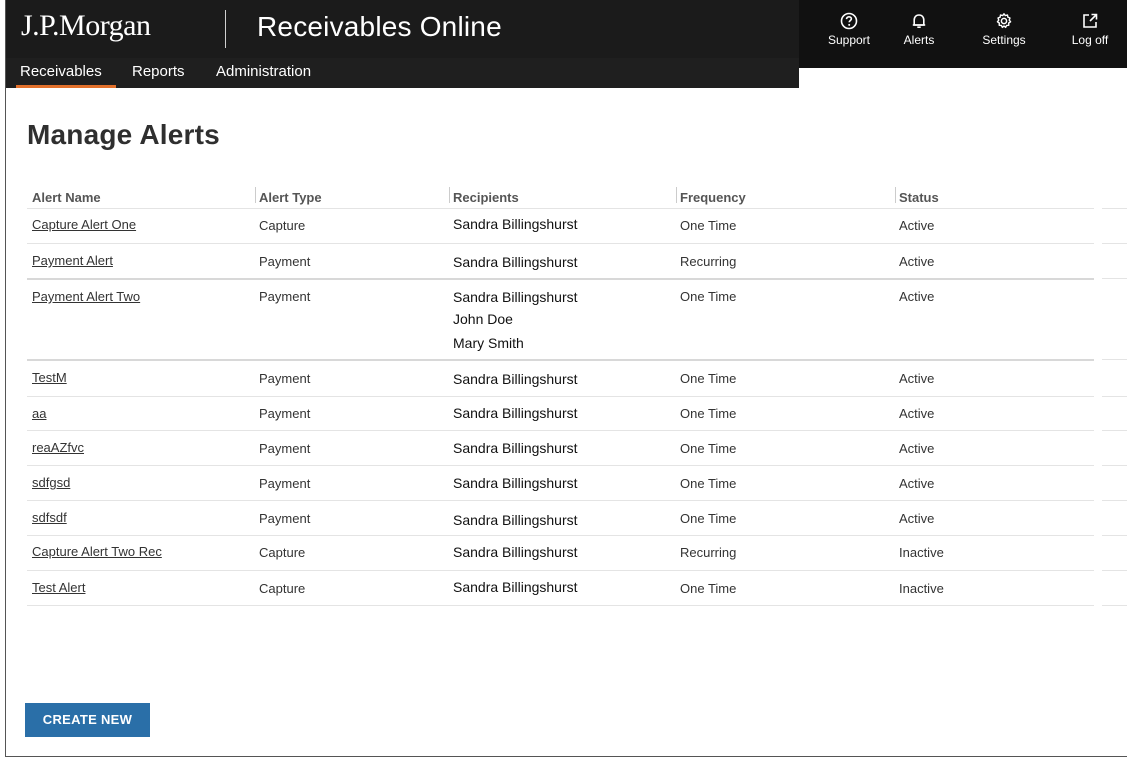 This screenshot has width=1127, height=757. I want to click on recipient-cell: John Doe, so click(483, 319).